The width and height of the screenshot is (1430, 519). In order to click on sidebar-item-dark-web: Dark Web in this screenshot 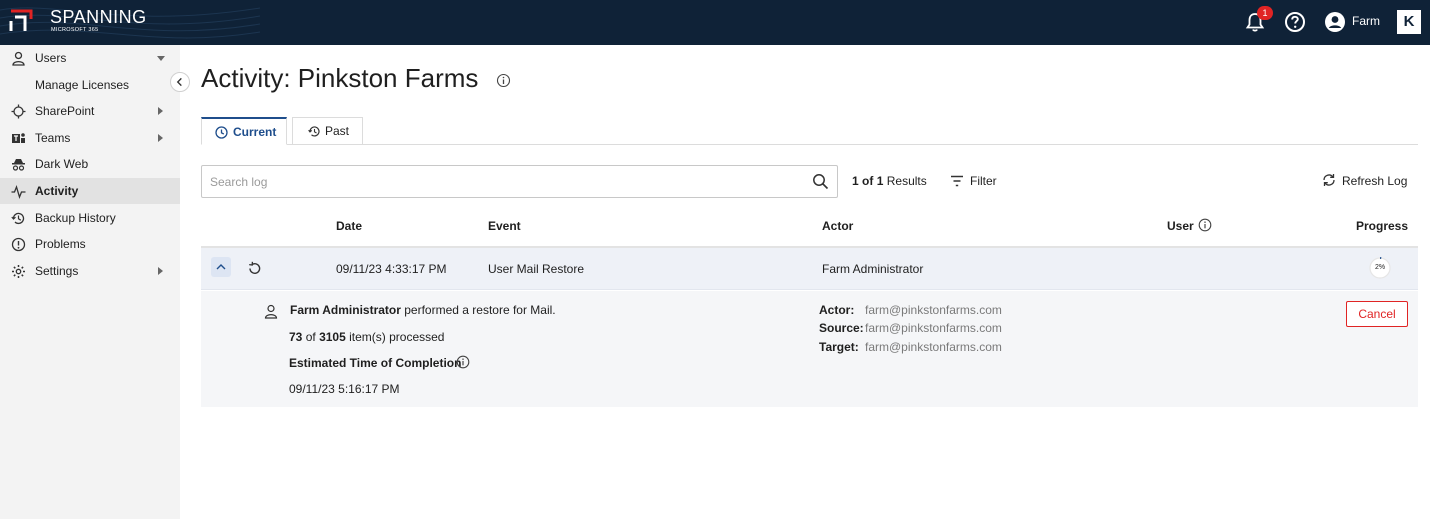, I will do `click(90, 164)`.